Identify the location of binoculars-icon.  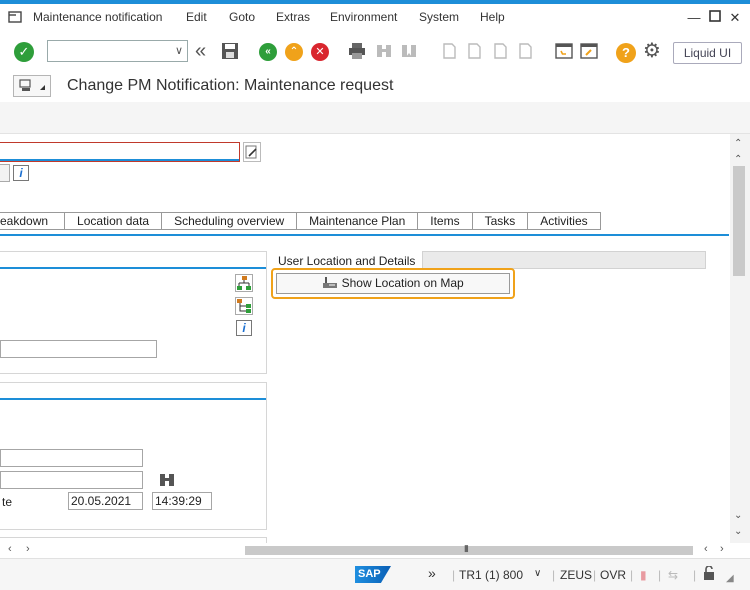
(168, 481).